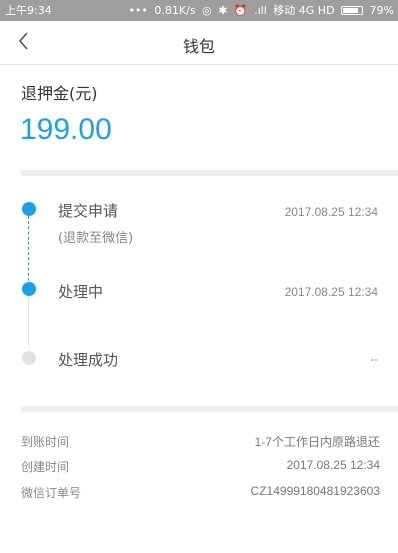 The width and height of the screenshot is (398, 553). I want to click on nav-bar: 钱包, so click(199, 43).